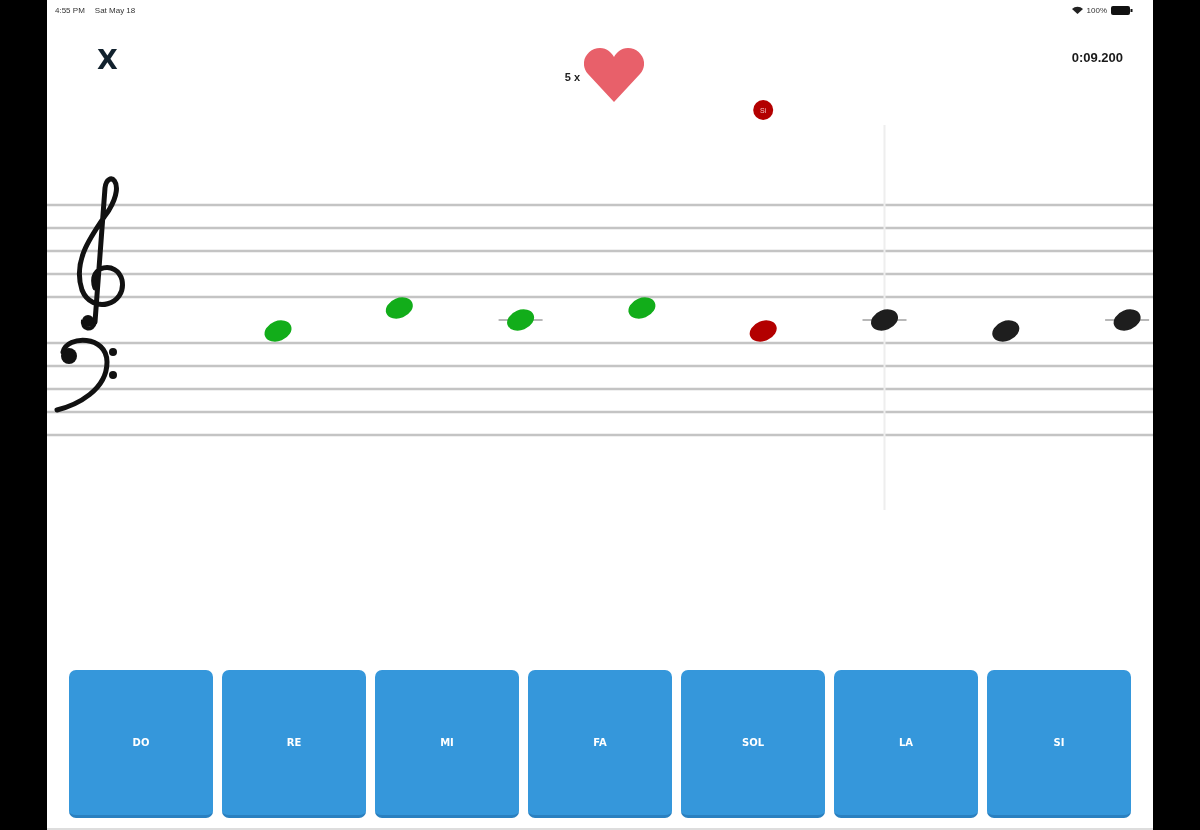  Describe the element at coordinates (294, 744) in the screenshot. I see `note-answer-button: RE` at that location.